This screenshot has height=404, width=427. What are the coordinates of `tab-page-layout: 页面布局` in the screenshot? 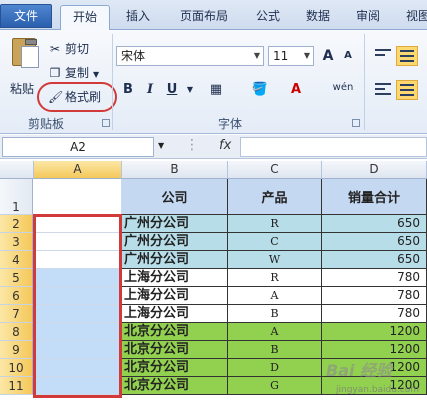 It's located at (204, 17).